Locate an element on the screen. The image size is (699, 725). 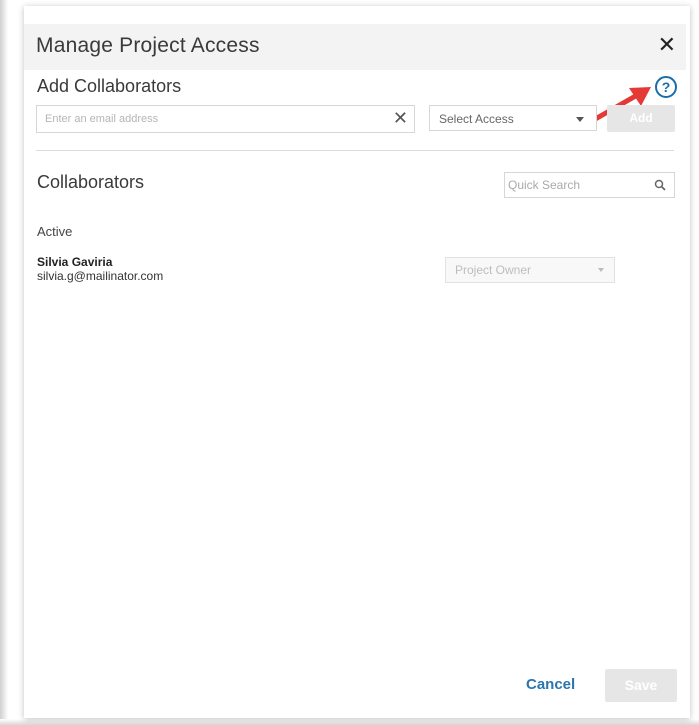
cancel-button: Cancel is located at coordinates (550, 684).